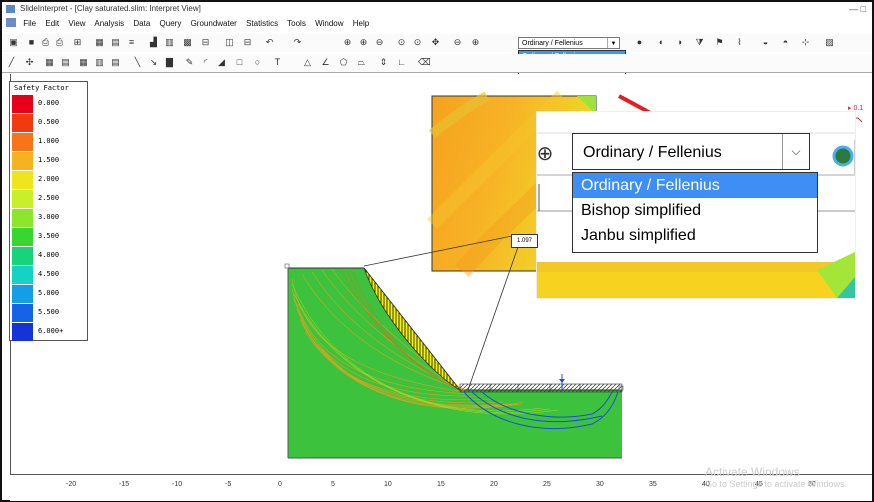 The width and height of the screenshot is (874, 502). I want to click on export-icon: ▦, so click(99, 42).